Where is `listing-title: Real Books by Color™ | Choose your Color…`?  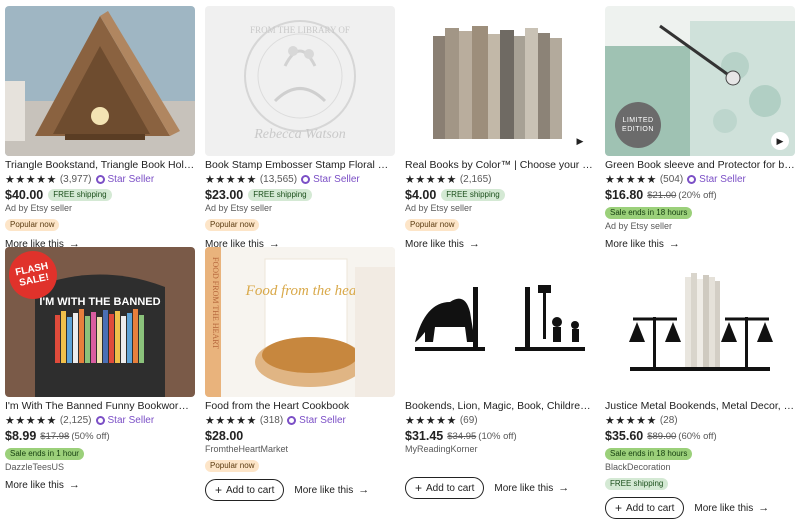
listing-title: Real Books by Color™ | Choose your Color… is located at coordinates (500, 165).